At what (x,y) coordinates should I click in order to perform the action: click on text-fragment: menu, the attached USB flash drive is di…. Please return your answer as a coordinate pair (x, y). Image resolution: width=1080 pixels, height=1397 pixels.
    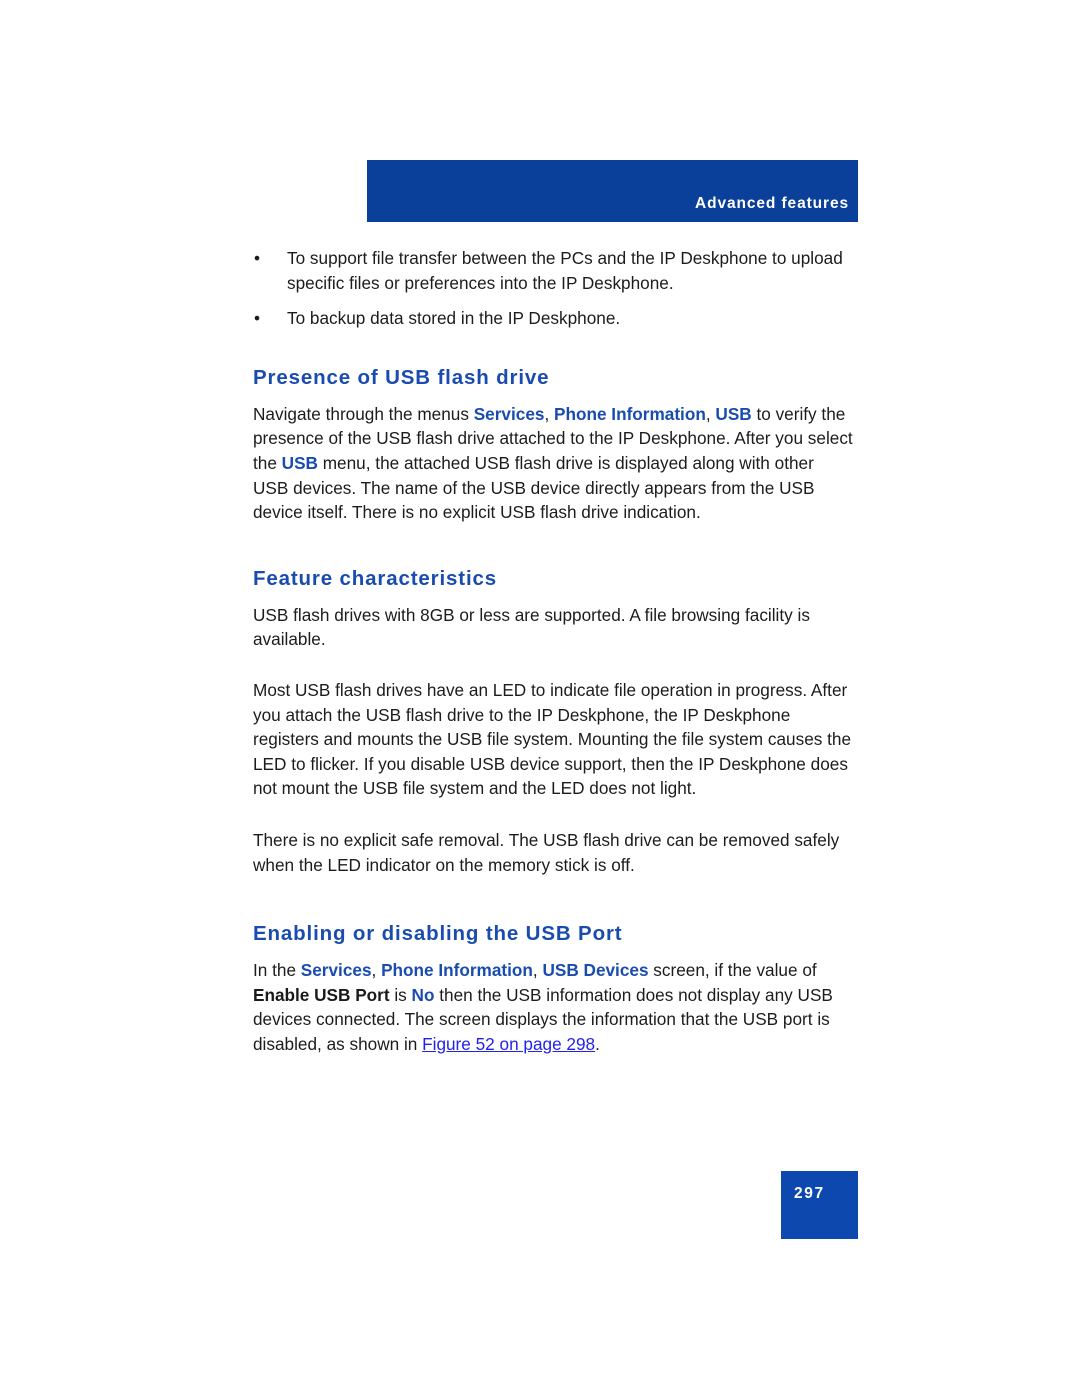
    Looking at the image, I should click on (534, 487).